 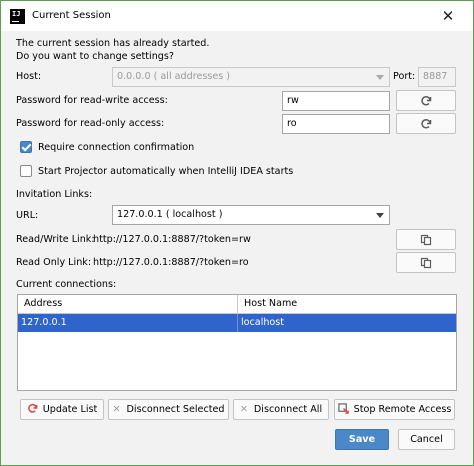 I want to click on ro-password-field: ro, so click(x=336, y=124).